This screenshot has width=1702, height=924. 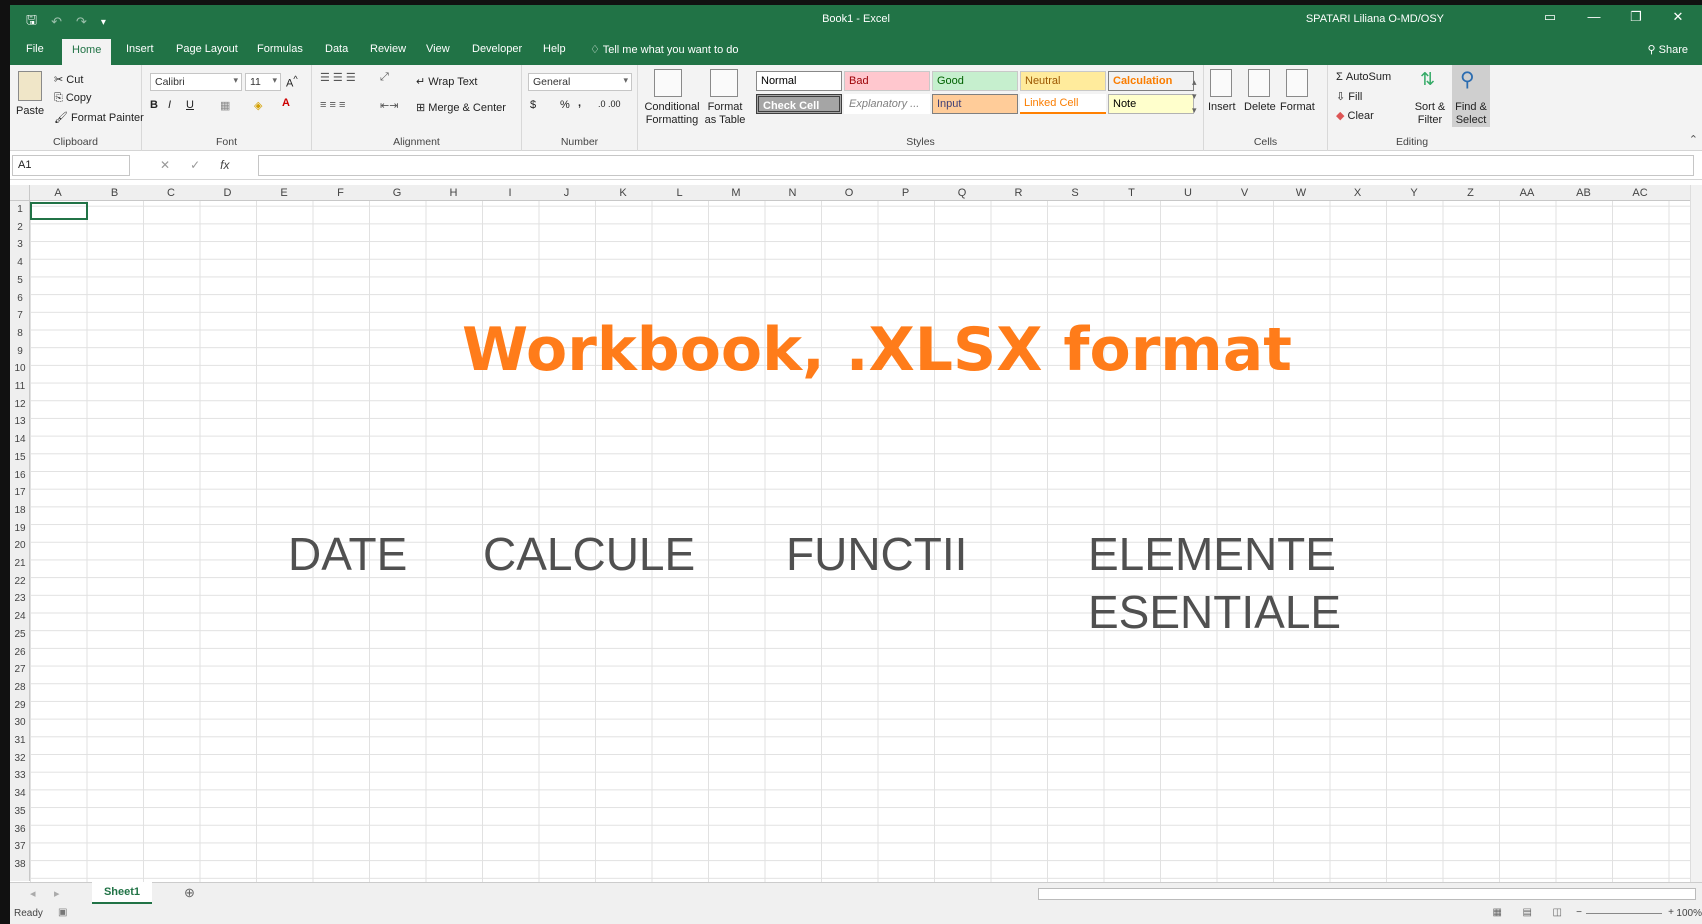 What do you see at coordinates (497, 49) in the screenshot?
I see `tab-developer: Developer` at bounding box center [497, 49].